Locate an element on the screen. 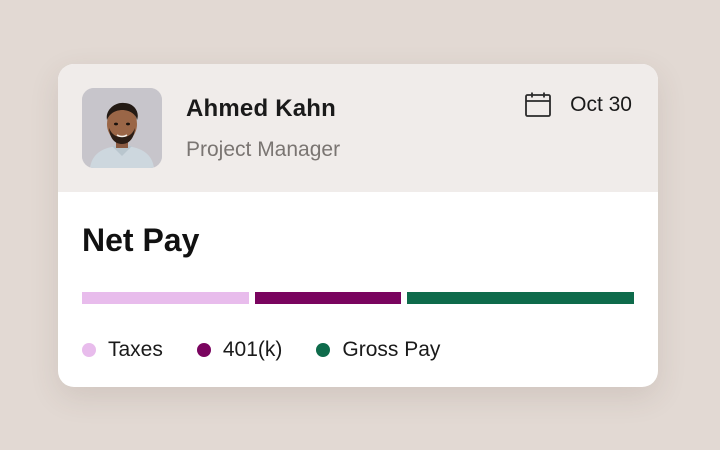  legend-item-401k: 401(k) is located at coordinates (239, 350).